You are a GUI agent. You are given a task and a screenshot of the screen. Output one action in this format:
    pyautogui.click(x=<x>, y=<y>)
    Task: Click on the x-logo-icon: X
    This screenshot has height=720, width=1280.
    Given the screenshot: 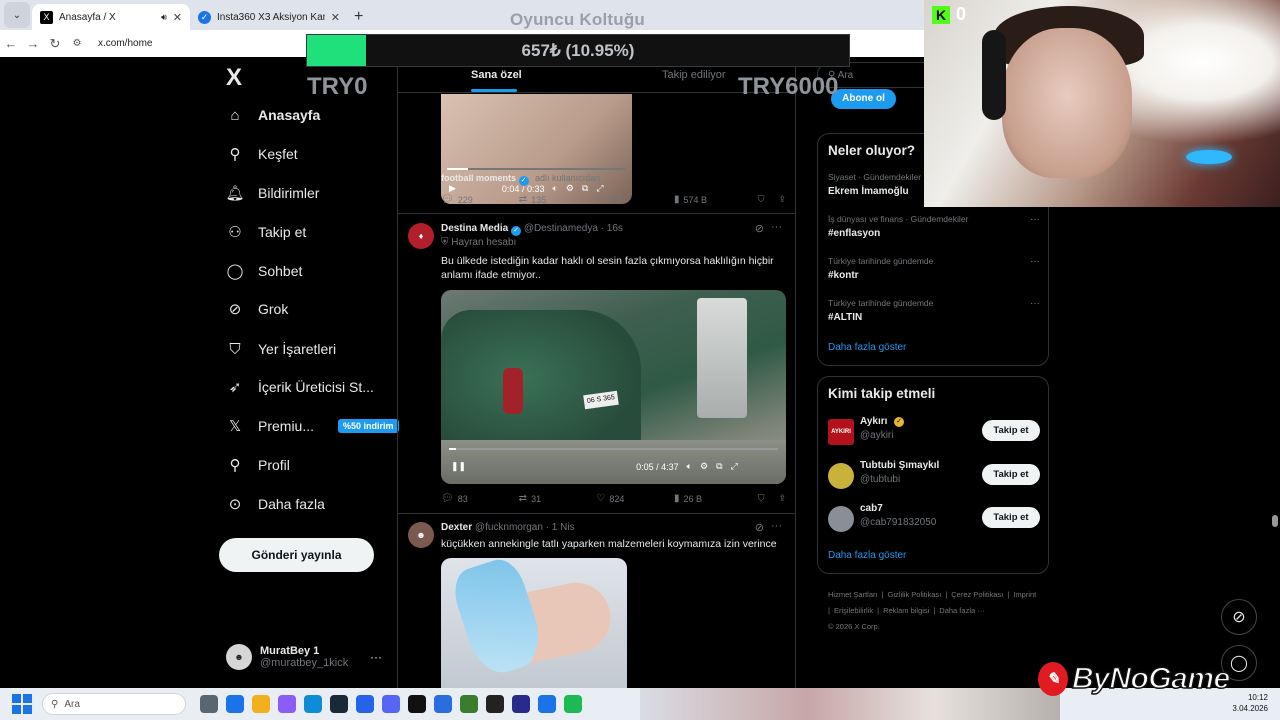 What is the action you would take?
    pyautogui.click(x=234, y=78)
    